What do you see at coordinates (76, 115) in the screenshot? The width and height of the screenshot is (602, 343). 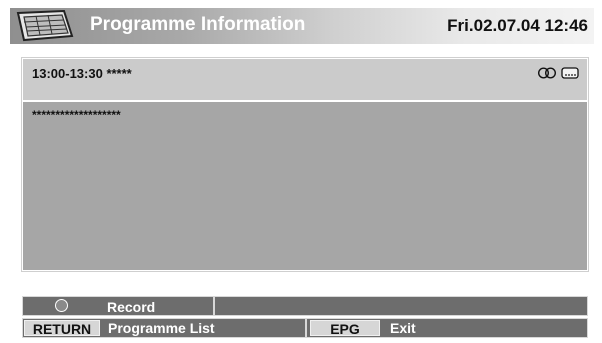 I see `programme-description: *******************` at bounding box center [76, 115].